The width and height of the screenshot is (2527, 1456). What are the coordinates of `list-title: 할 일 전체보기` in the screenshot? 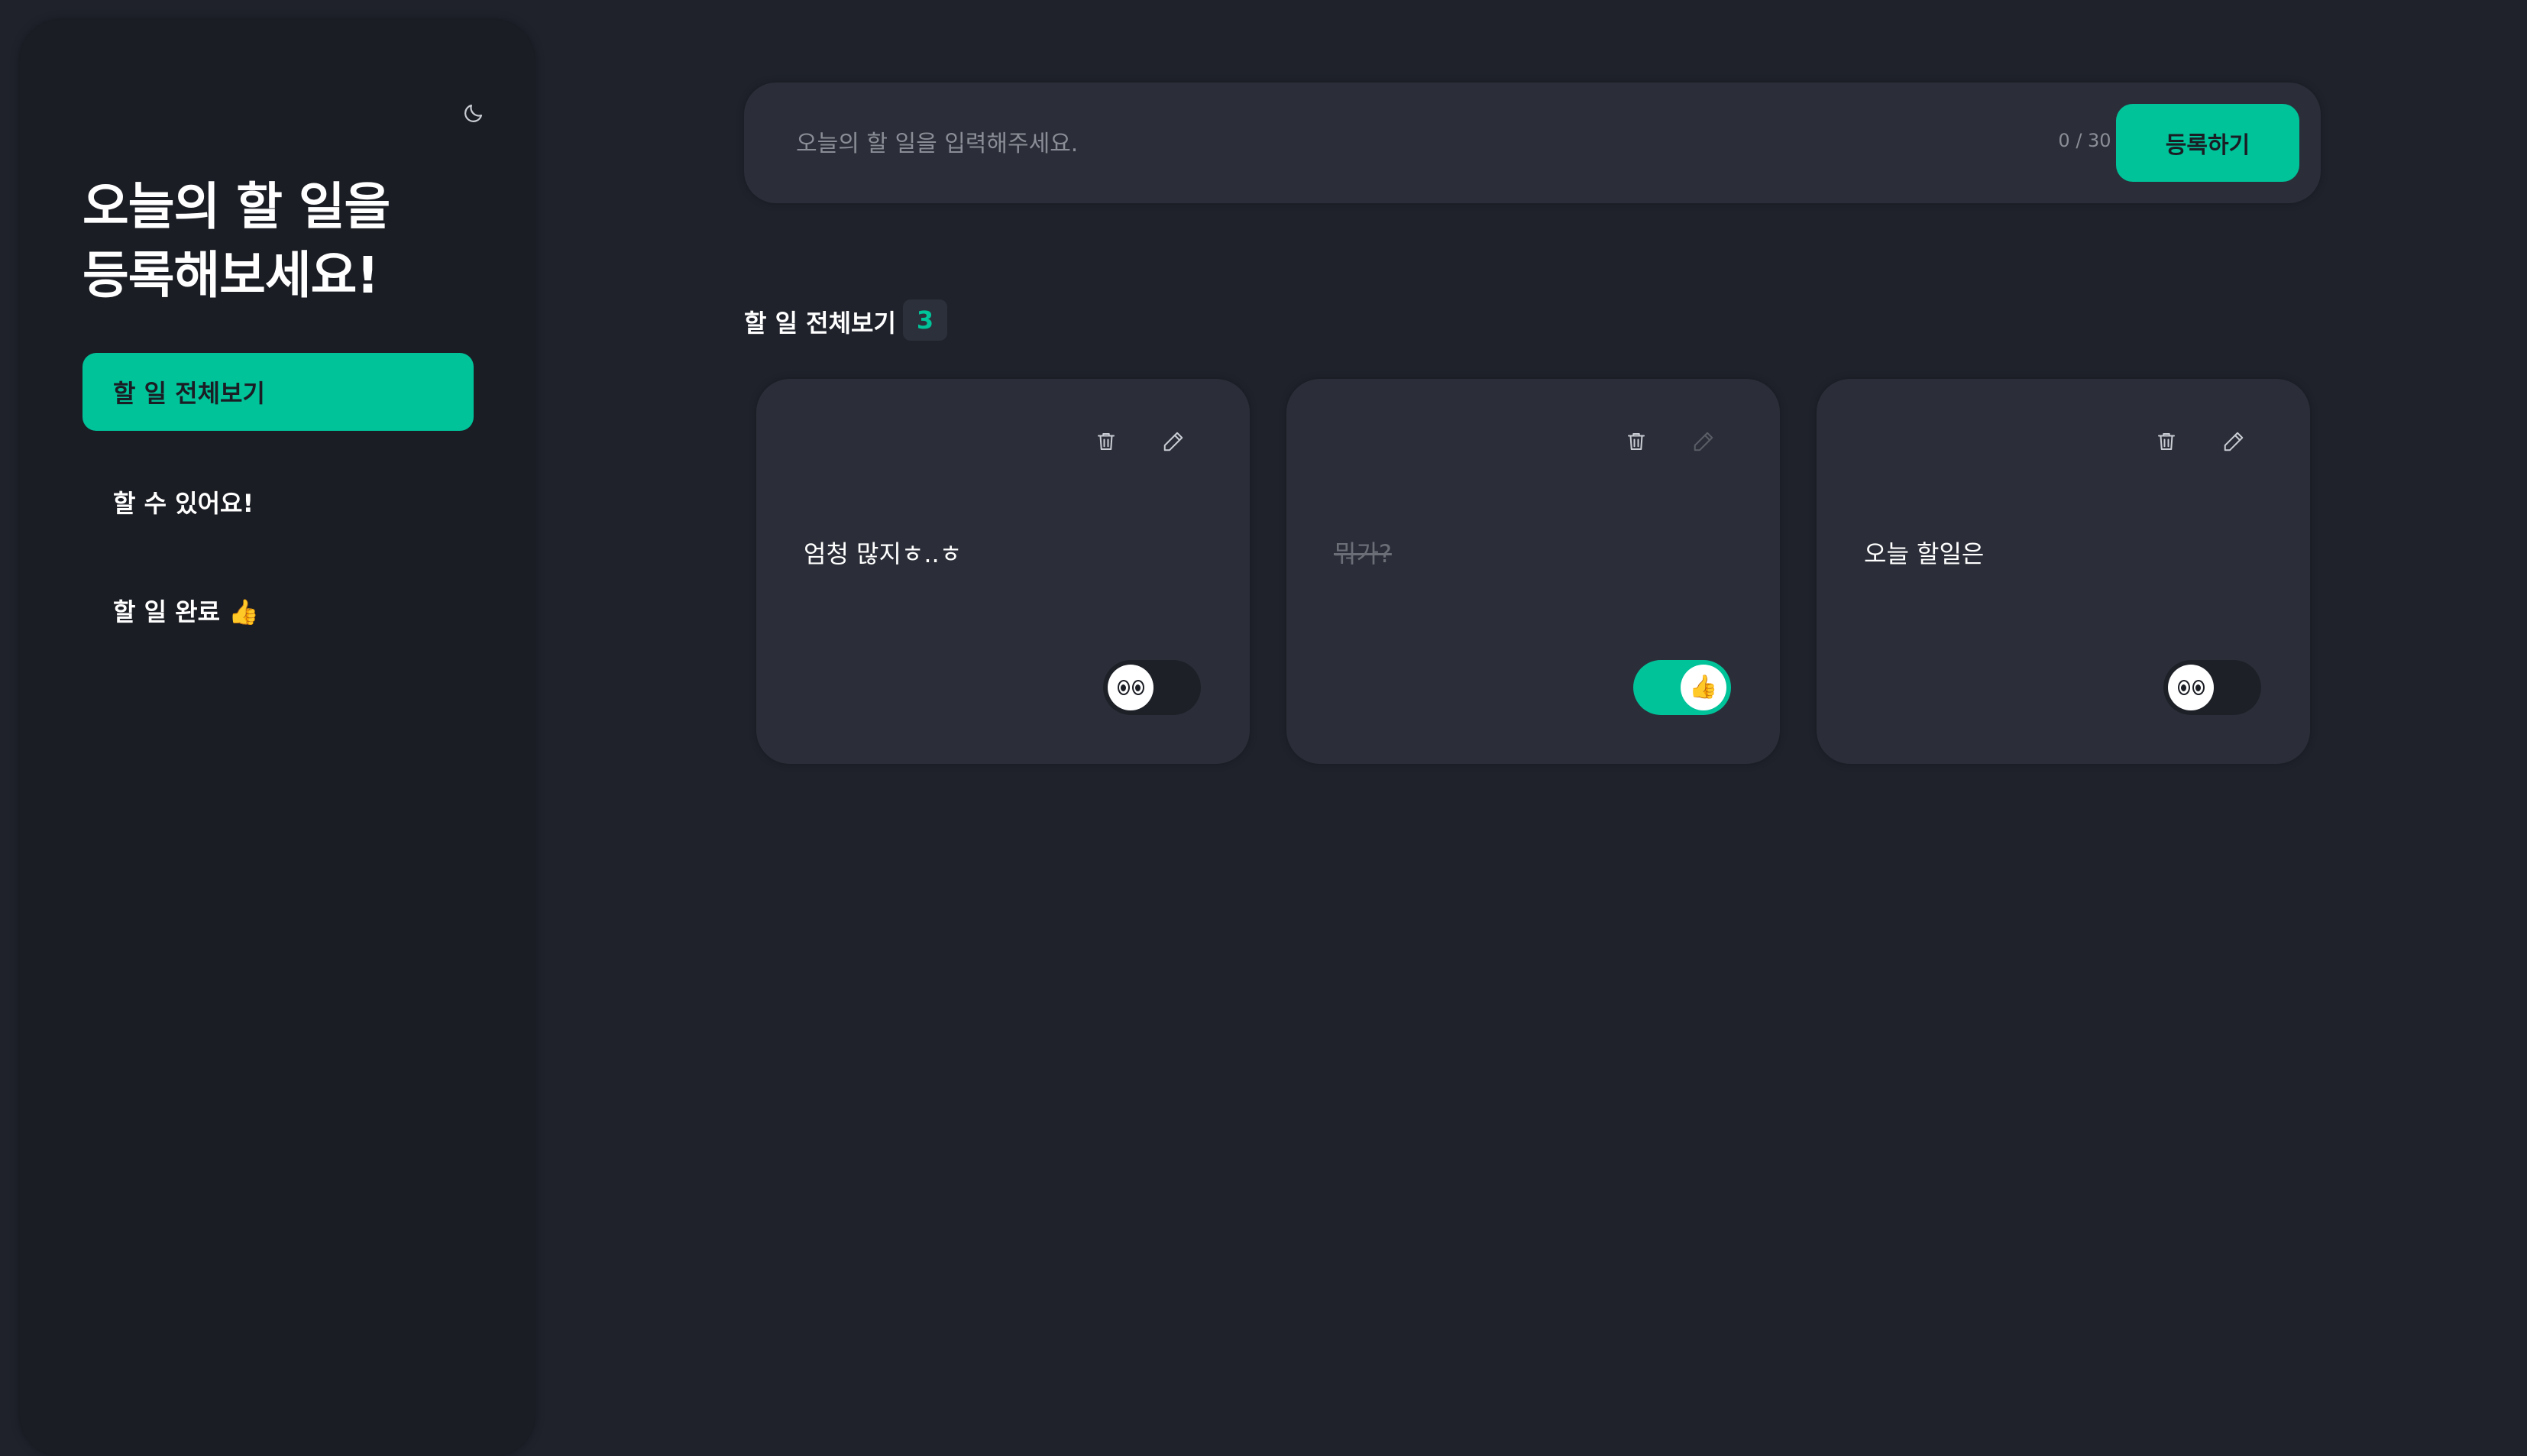 It's located at (820, 324).